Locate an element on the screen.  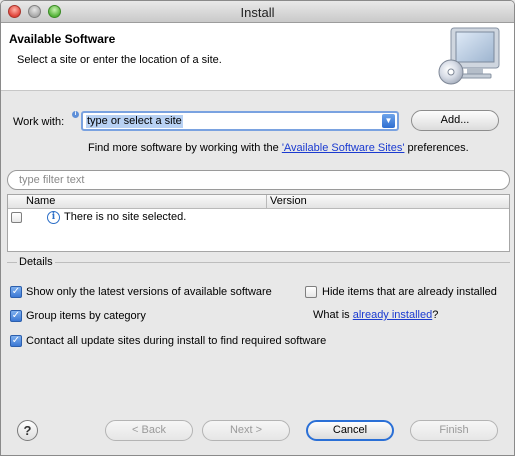
row-checkbox is located at coordinates (16, 217).